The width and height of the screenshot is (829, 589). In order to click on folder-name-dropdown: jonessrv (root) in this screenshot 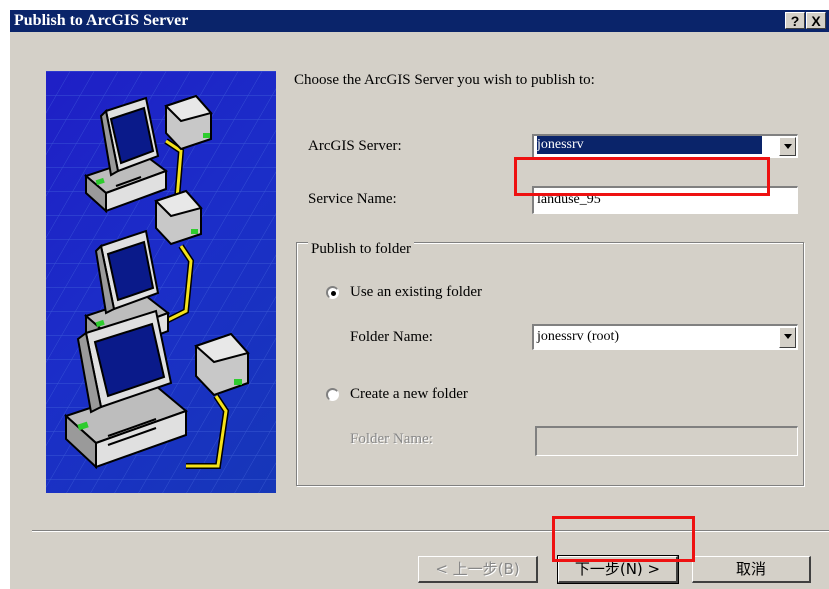, I will do `click(665, 337)`.